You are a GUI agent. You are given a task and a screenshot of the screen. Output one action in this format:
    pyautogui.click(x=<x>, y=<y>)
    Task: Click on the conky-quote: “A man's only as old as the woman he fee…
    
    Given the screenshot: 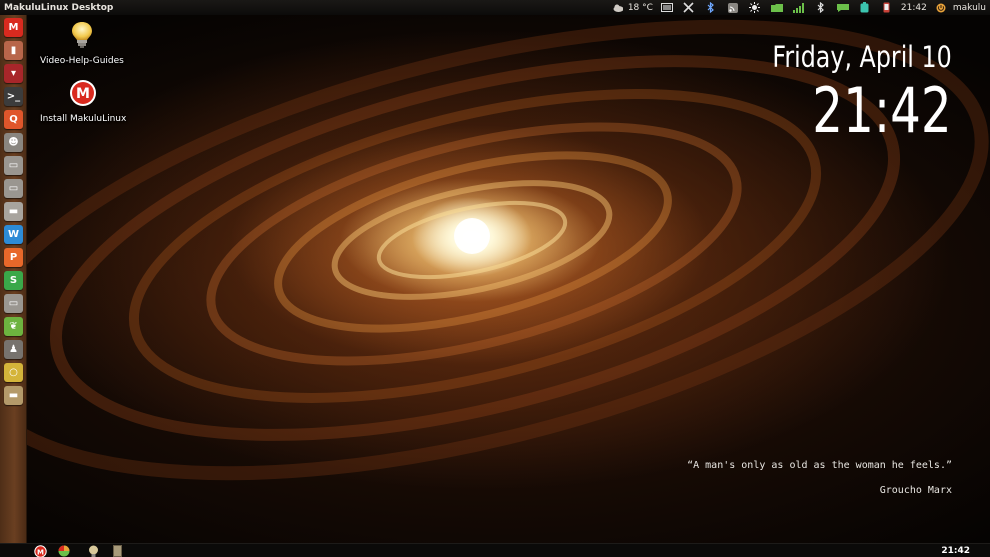 What is the action you would take?
    pyautogui.click(x=819, y=465)
    